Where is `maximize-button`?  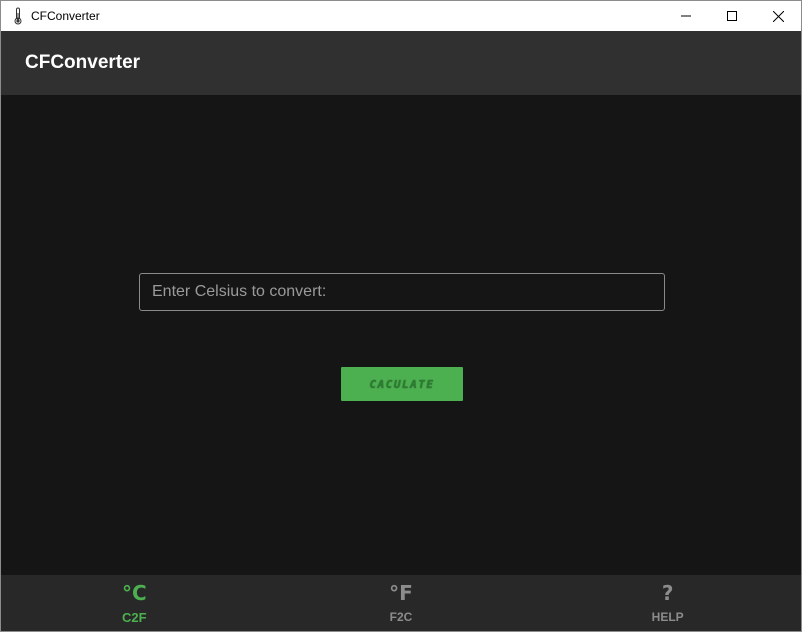
maximize-button is located at coordinates (732, 16).